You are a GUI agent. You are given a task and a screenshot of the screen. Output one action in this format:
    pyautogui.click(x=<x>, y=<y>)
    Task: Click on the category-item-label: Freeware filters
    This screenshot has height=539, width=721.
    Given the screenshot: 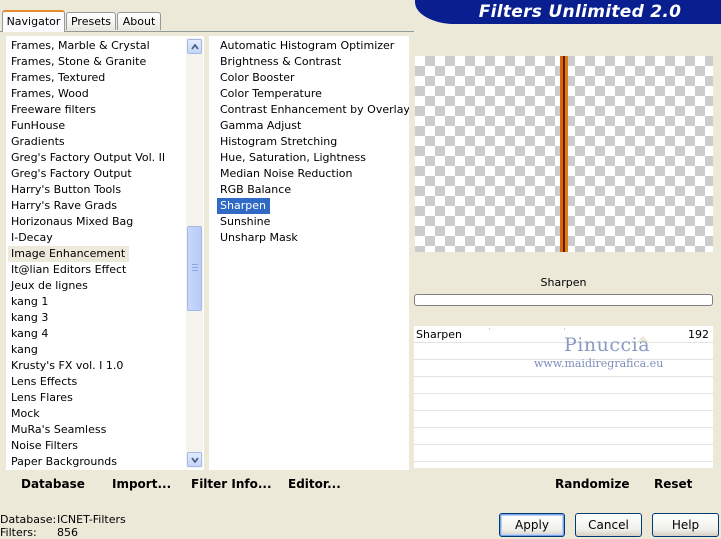 What is the action you would take?
    pyautogui.click(x=53, y=109)
    